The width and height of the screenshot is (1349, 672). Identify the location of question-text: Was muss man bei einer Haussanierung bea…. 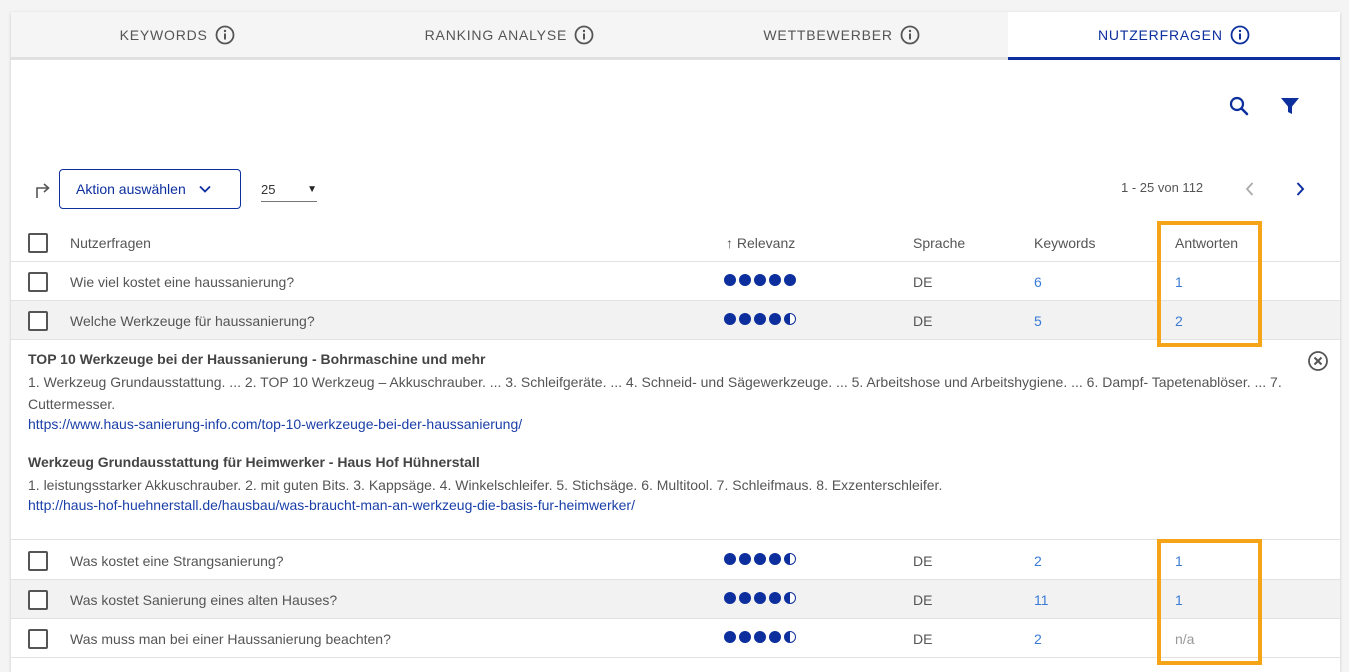
(230, 639).